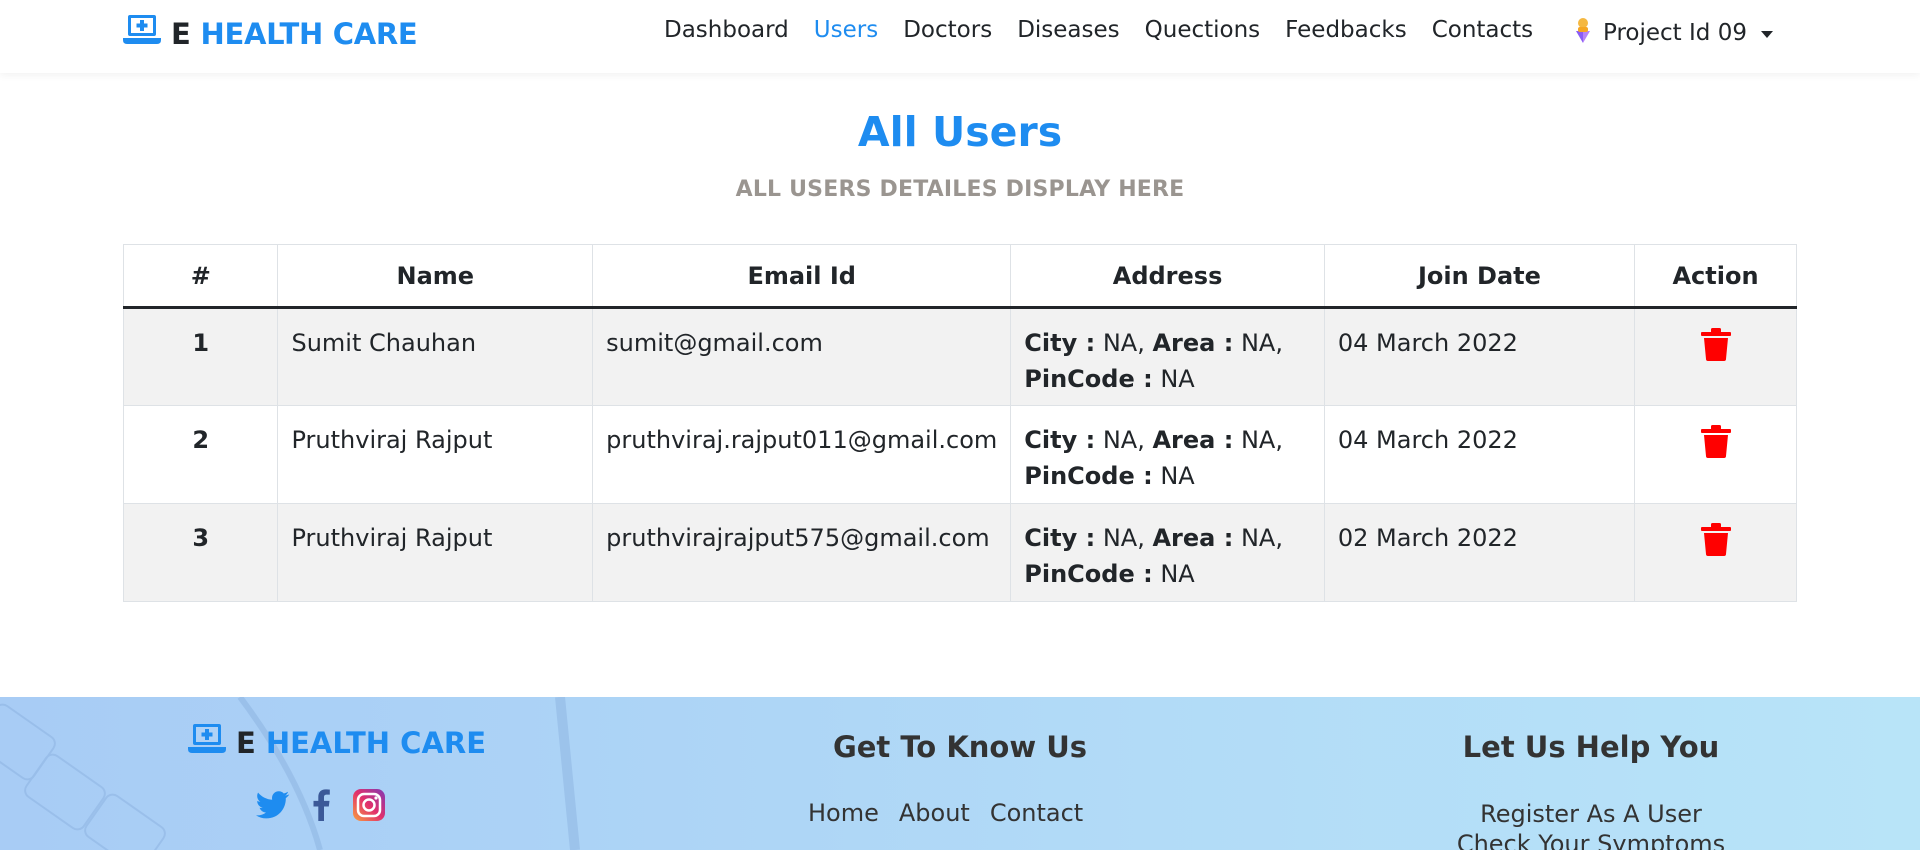 This screenshot has width=1920, height=850. I want to click on footer-brand-logo: E HEALTH CARE, so click(337, 742).